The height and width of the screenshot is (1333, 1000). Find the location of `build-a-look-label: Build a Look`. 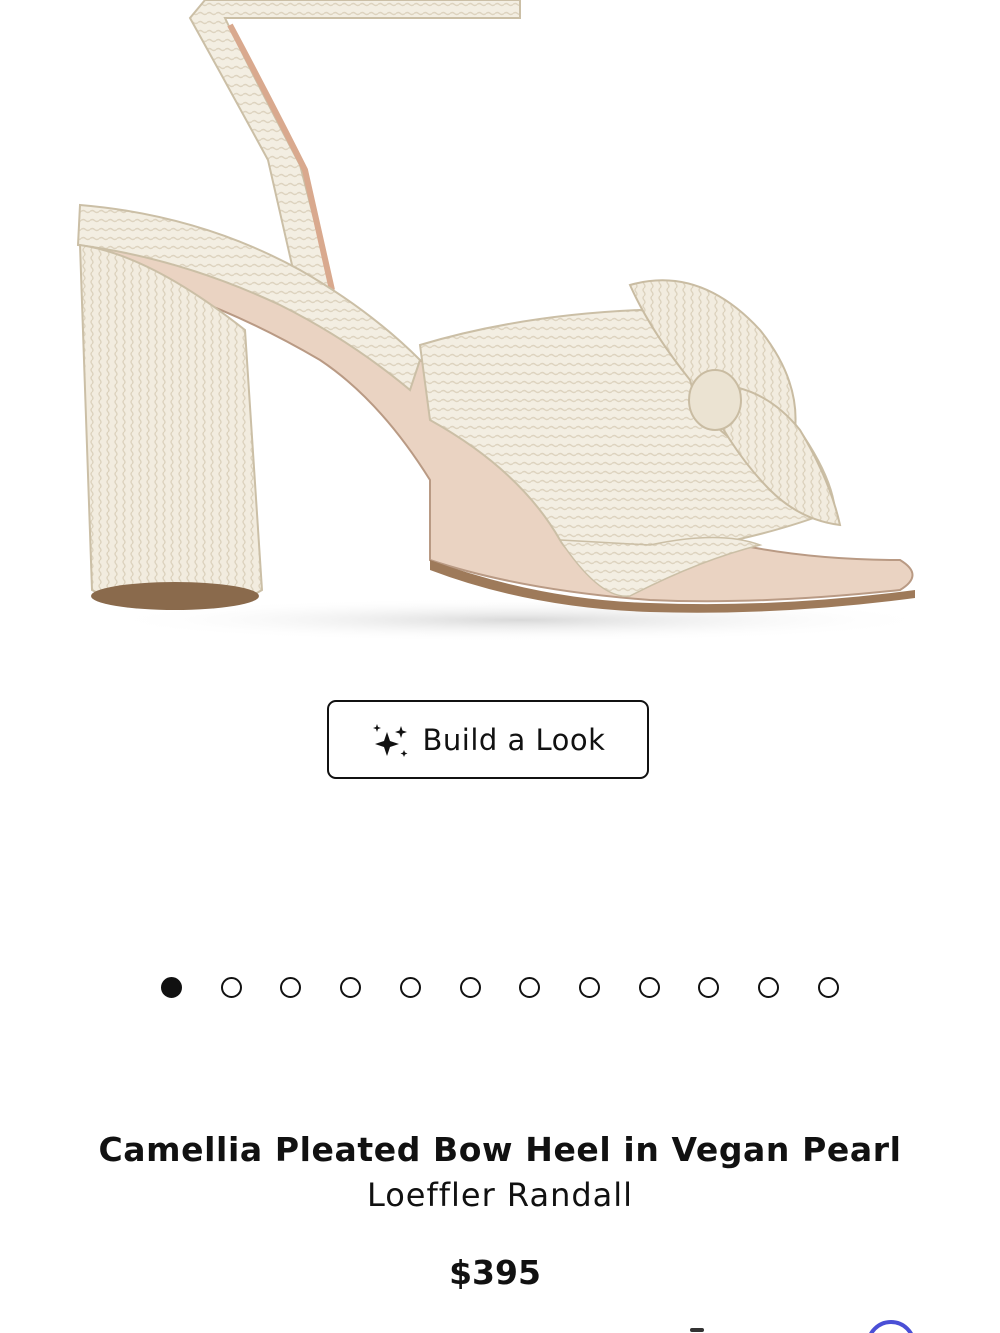

build-a-look-label: Build a Look is located at coordinates (514, 739).